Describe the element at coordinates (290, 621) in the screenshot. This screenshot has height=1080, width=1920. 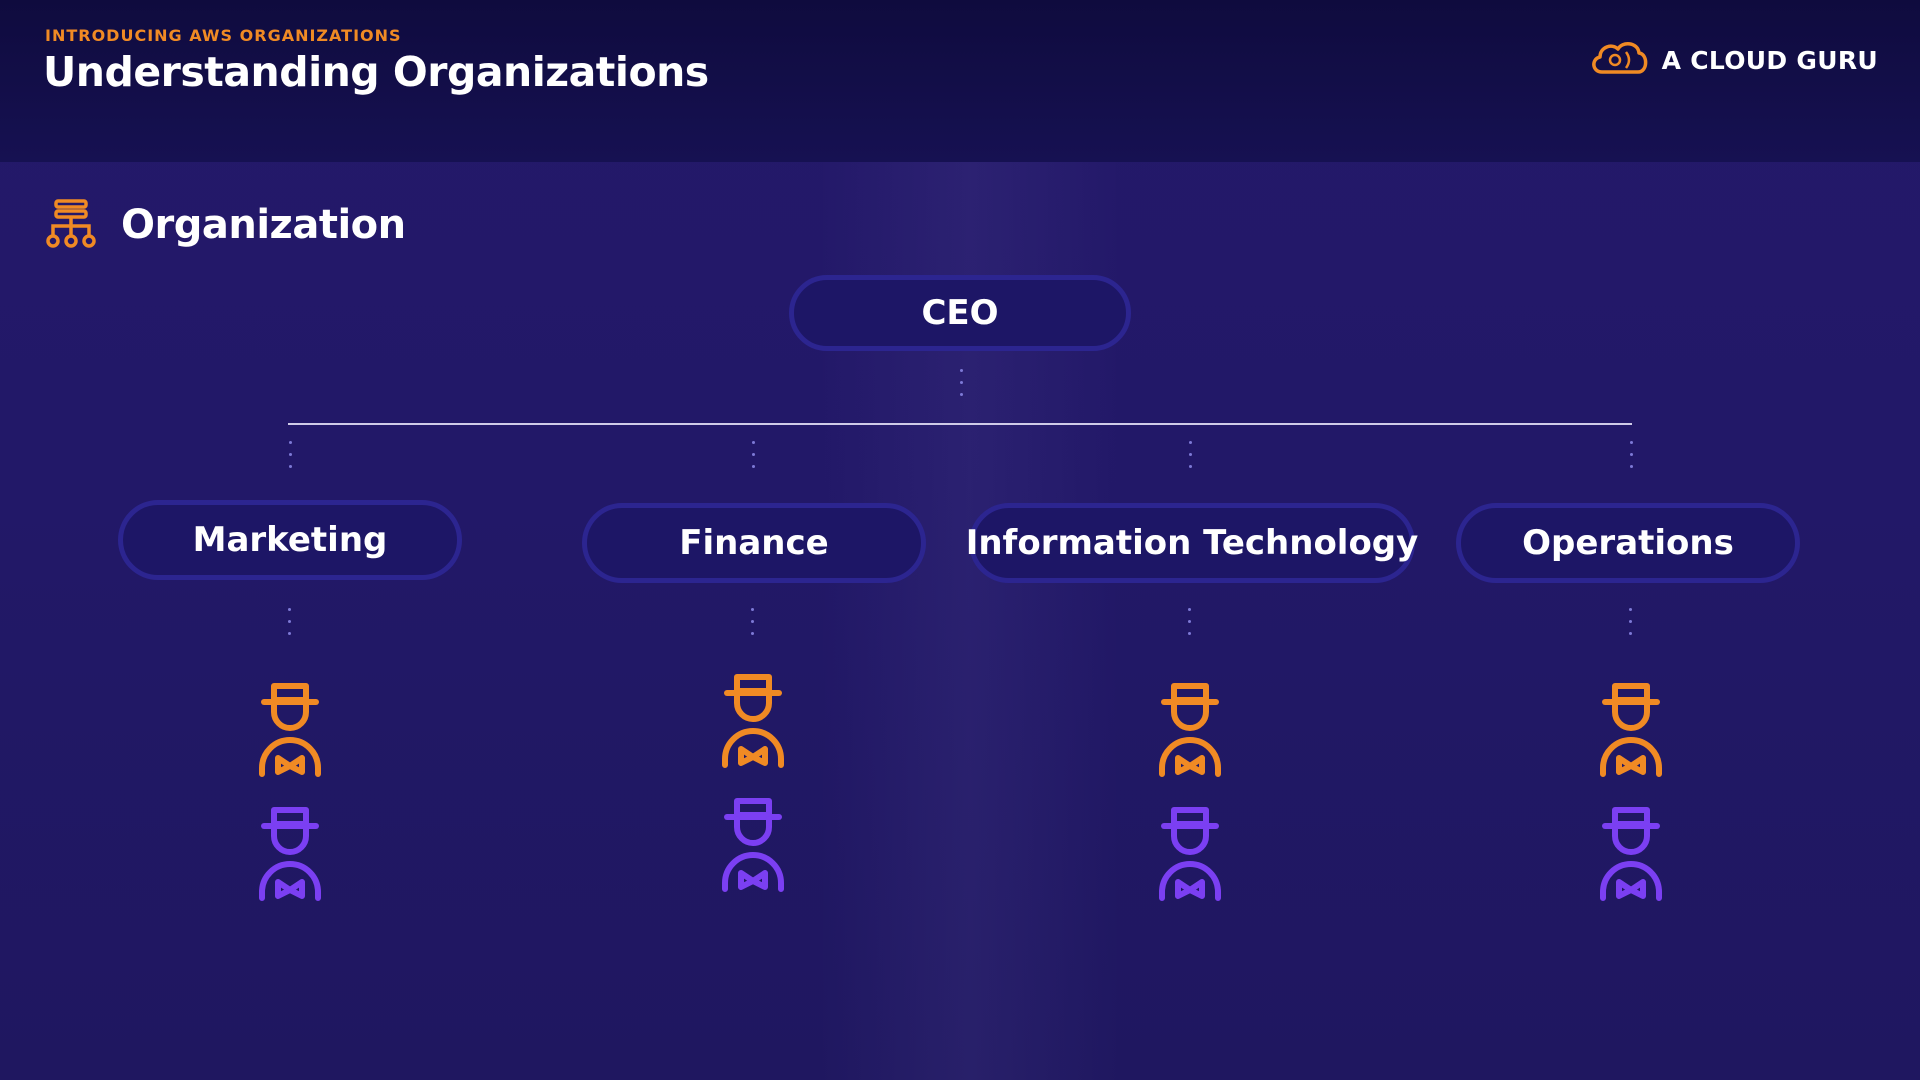
I see `connector-marketing-people` at that location.